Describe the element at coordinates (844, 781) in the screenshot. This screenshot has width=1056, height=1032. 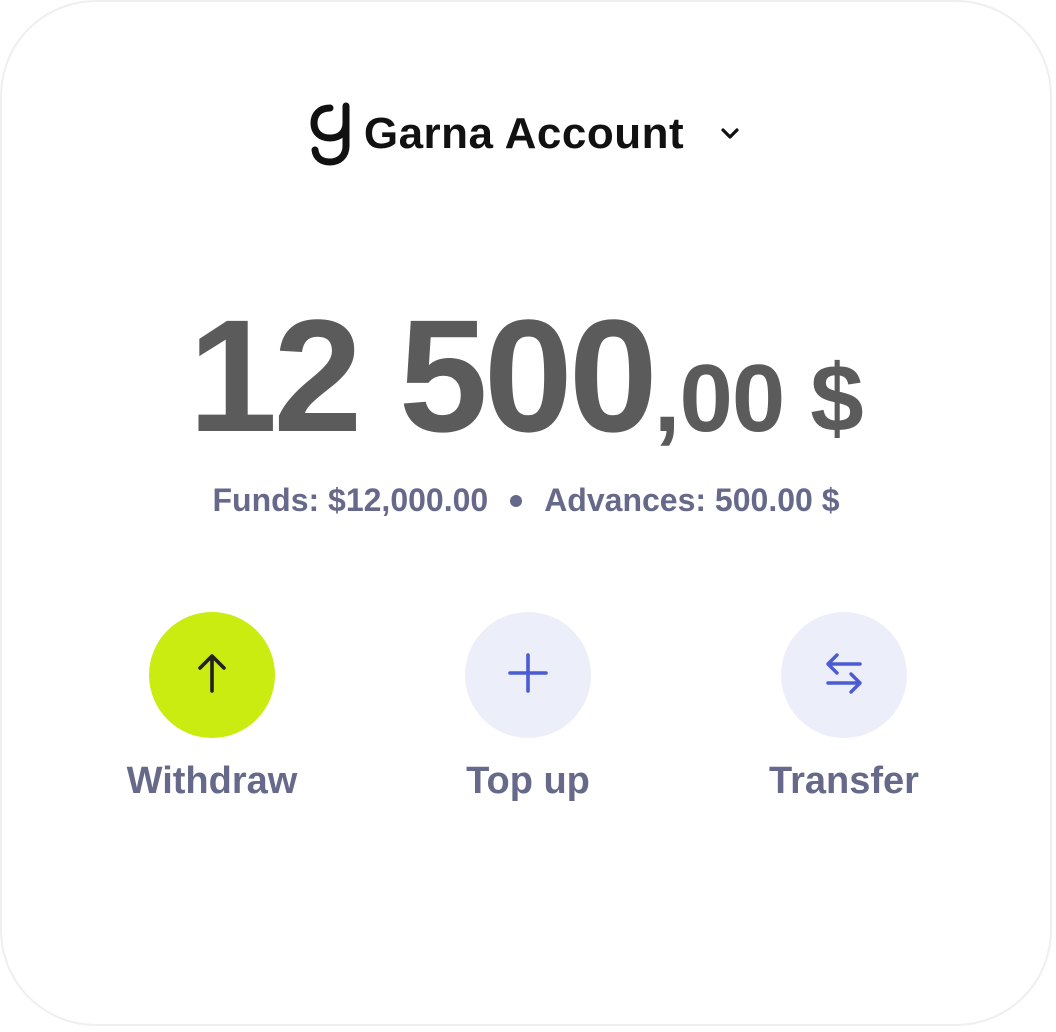
I see `transfer-label: Transfer` at that location.